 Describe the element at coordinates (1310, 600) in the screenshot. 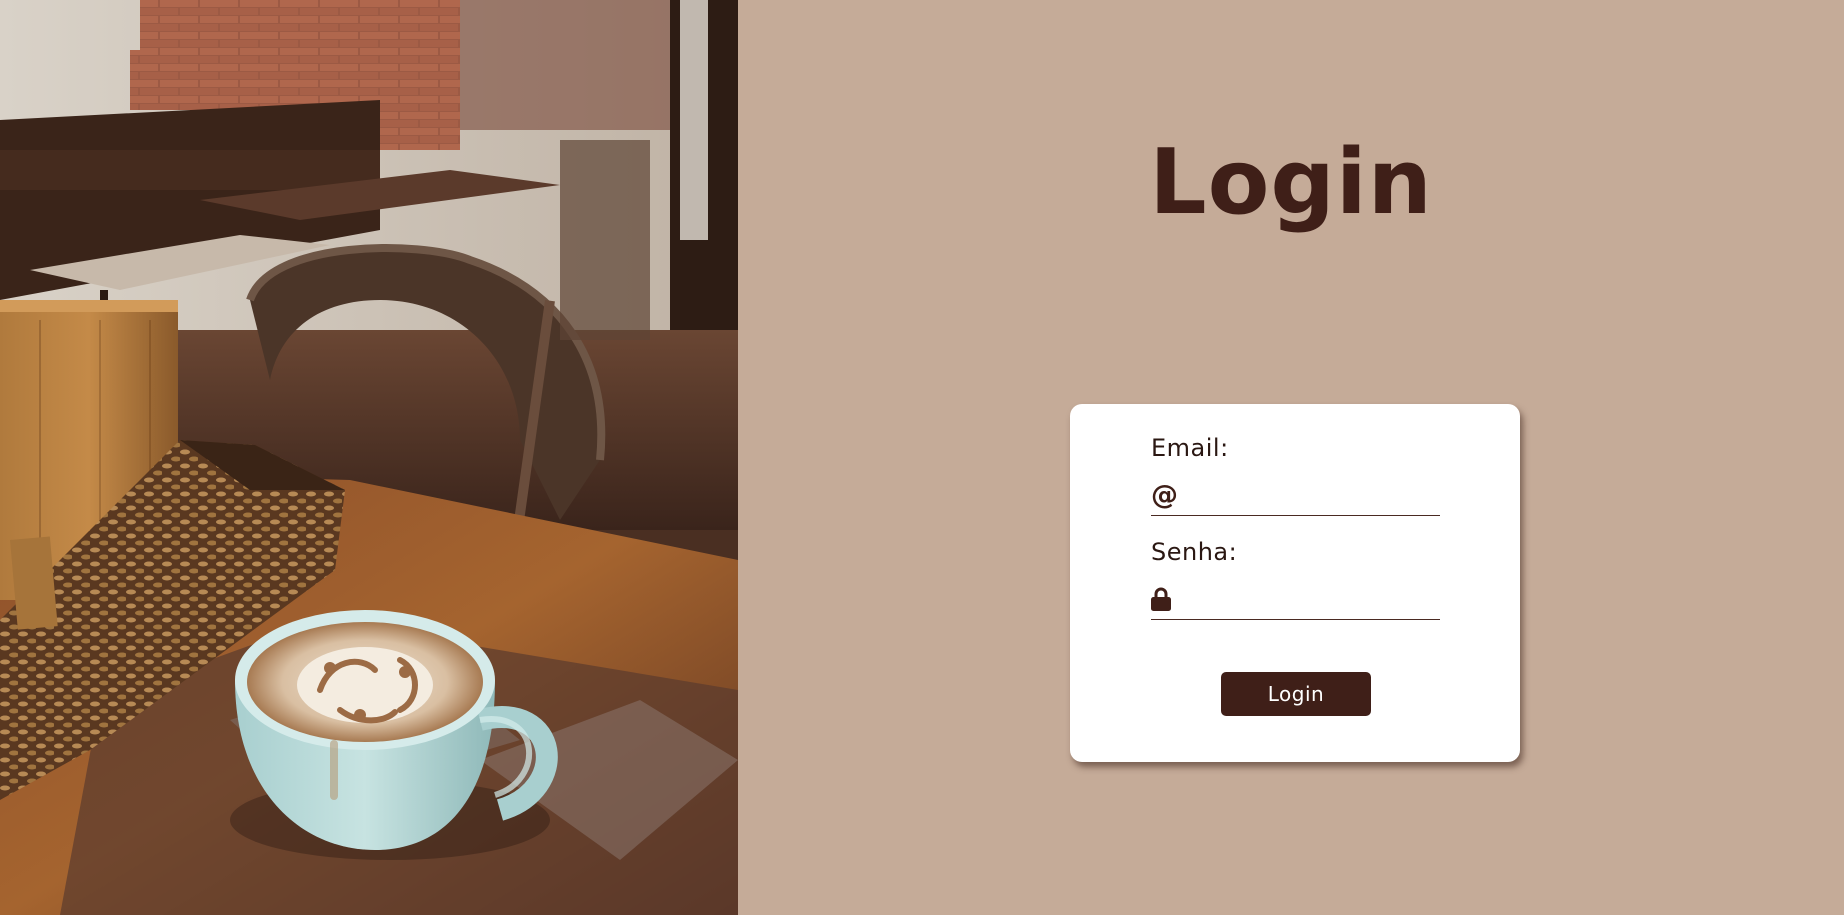

I see `password-field` at that location.